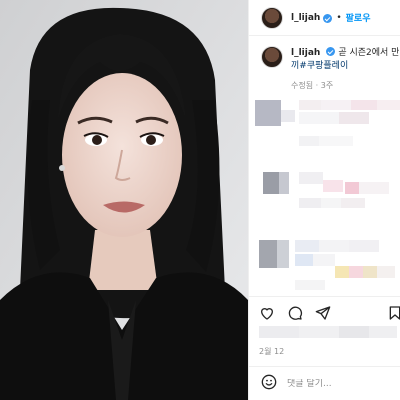  Describe the element at coordinates (305, 53) in the screenshot. I see `caption-username: l_lijah` at that location.